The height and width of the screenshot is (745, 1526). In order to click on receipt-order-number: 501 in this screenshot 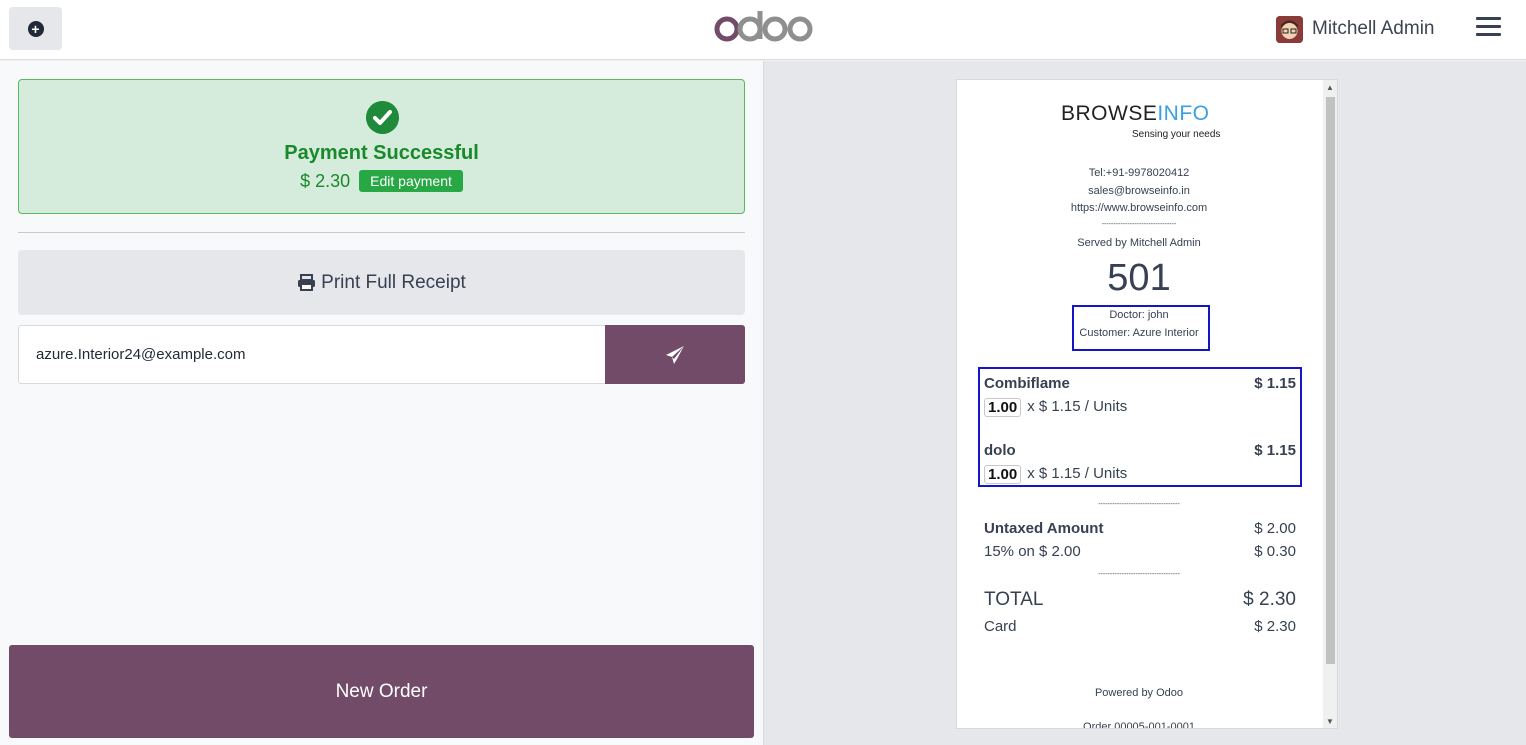, I will do `click(1139, 278)`.